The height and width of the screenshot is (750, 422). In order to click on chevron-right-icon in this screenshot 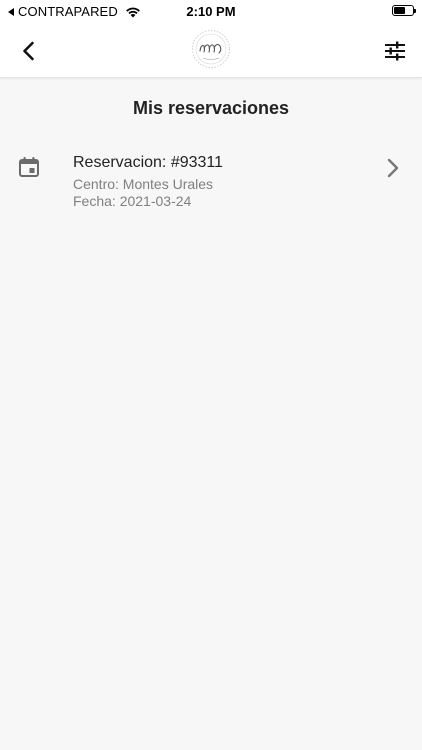, I will do `click(393, 168)`.